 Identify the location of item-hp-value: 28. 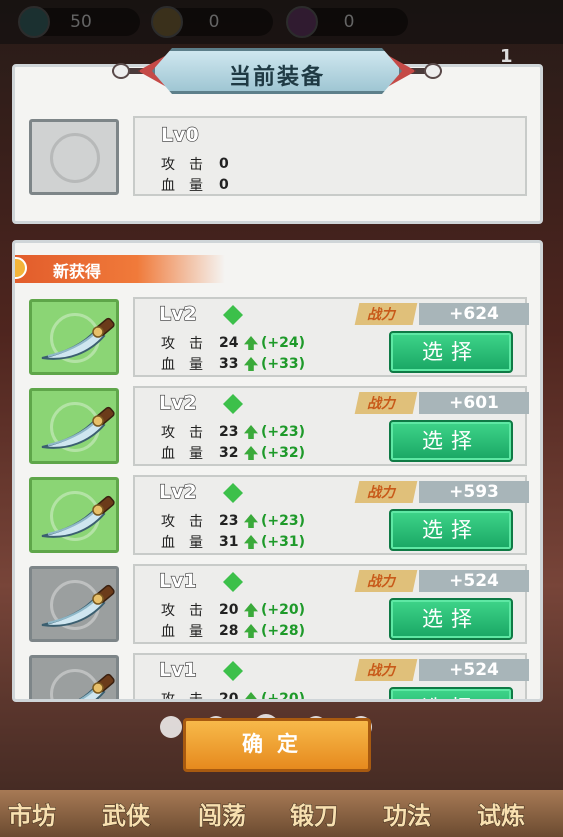
(229, 631).